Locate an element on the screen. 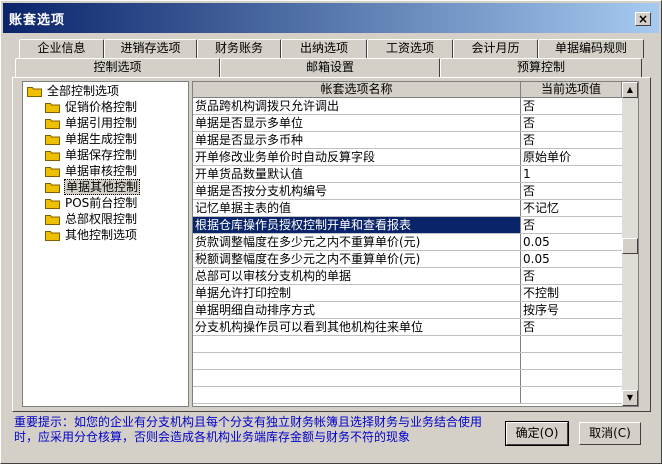 The image size is (662, 464). option-name-cell: 开单修改业务单价时自动反算字段 is located at coordinates (357, 157).